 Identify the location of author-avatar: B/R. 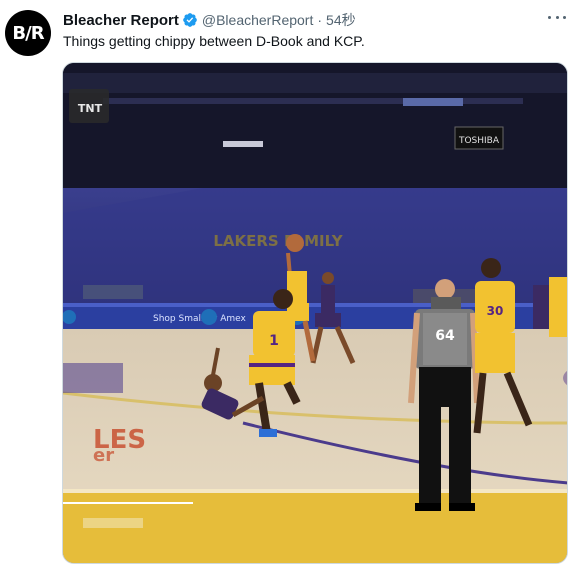
(28, 33).